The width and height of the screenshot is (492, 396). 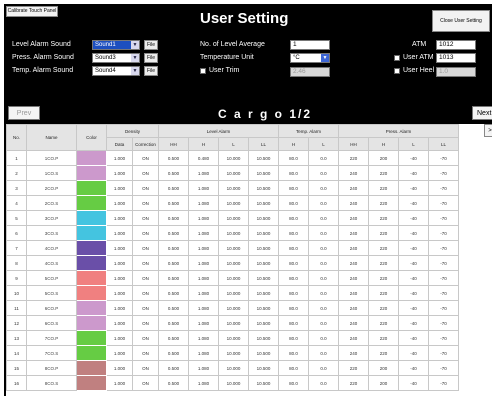 I want to click on level-alarm-sound-select: Sound1 ▼, so click(x=116, y=45).